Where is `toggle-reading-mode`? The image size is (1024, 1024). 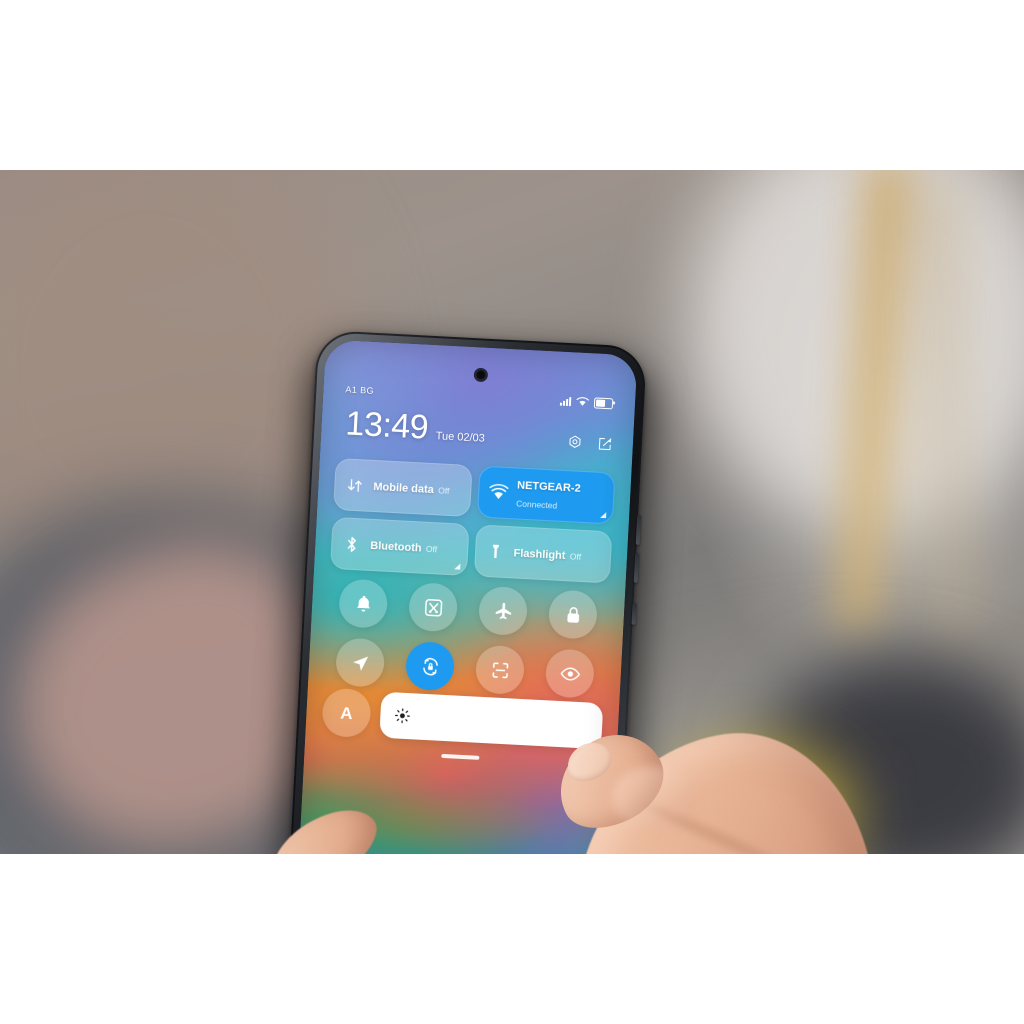
toggle-reading-mode is located at coordinates (570, 673).